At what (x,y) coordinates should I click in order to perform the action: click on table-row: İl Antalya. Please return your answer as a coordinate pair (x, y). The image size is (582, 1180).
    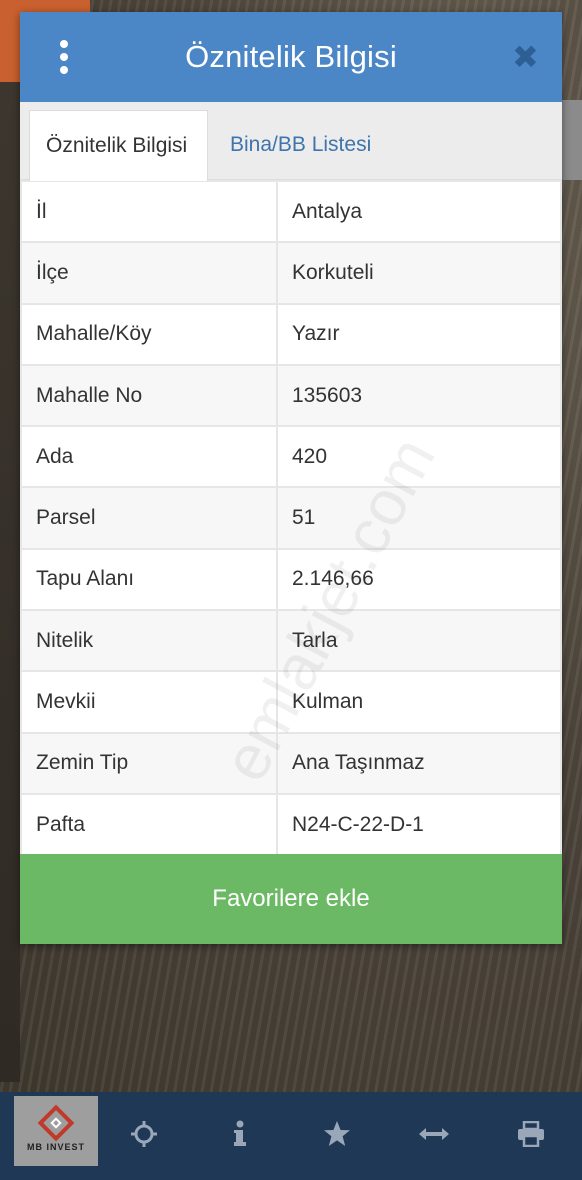
    Looking at the image, I should click on (291, 211).